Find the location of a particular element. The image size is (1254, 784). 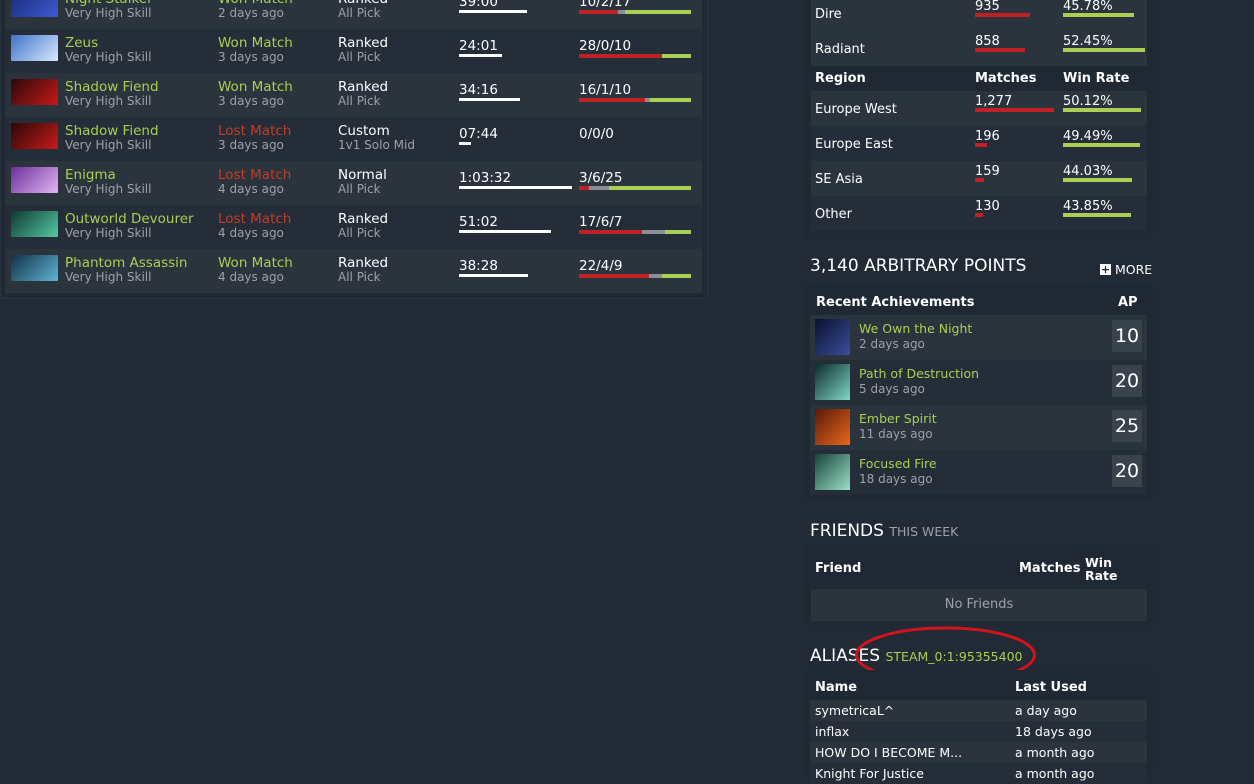

achievement-date: 2 days ago is located at coordinates (892, 344).